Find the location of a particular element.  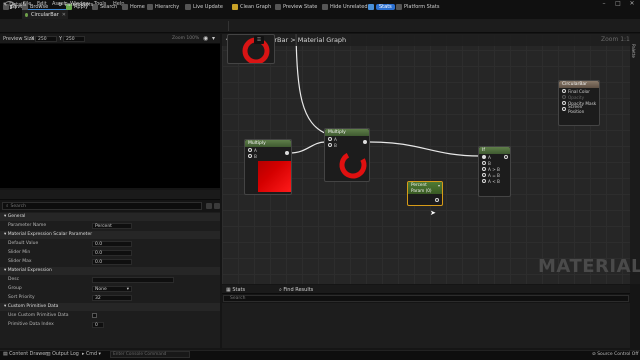

param-name-input: Percent is located at coordinates (112, 226).